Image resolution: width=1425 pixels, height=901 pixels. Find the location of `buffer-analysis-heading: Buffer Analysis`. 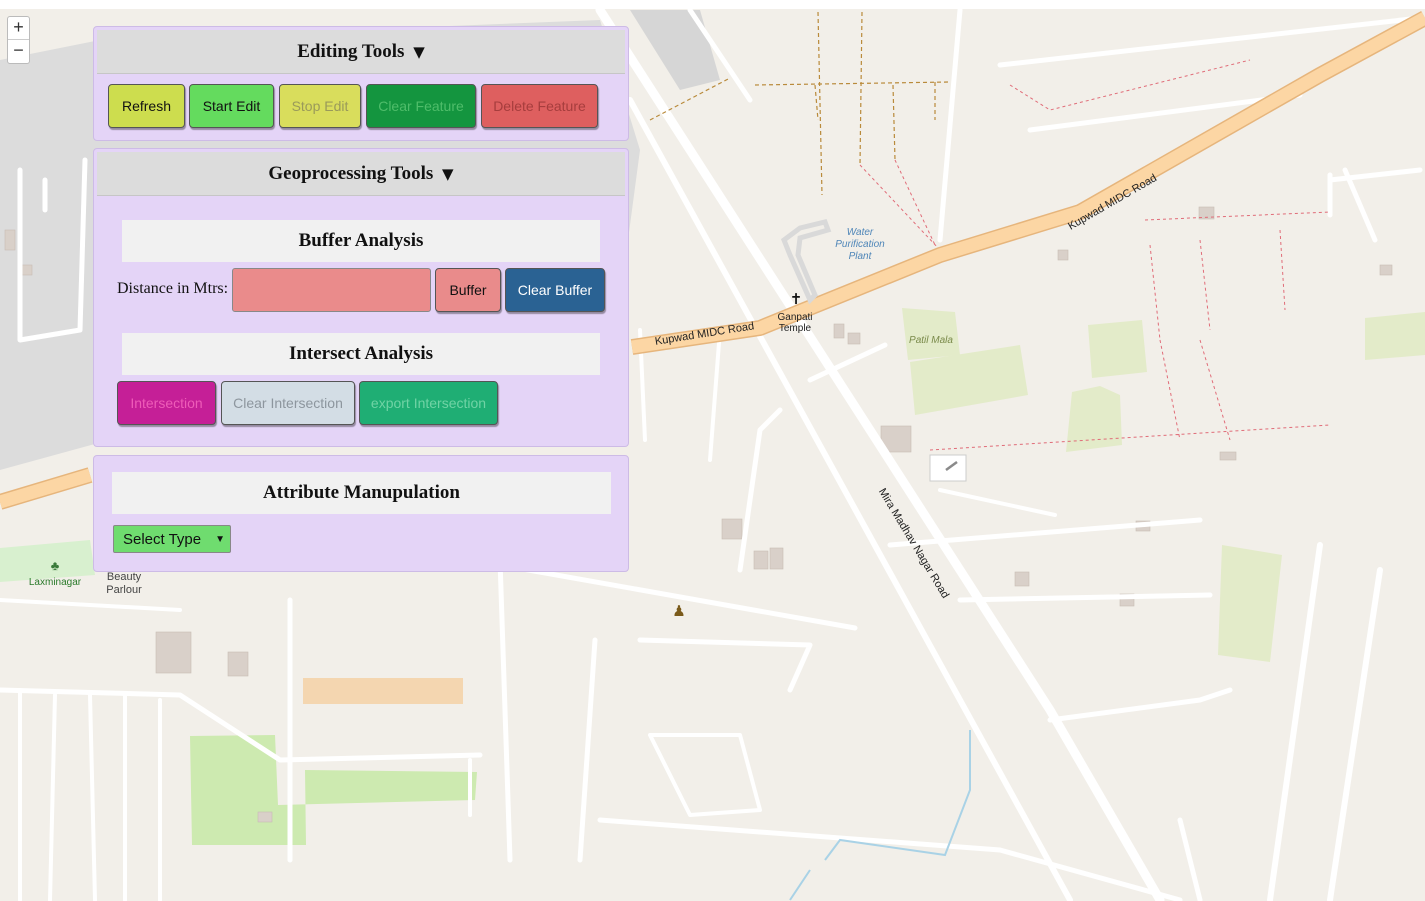

buffer-analysis-heading: Buffer Analysis is located at coordinates (361, 241).